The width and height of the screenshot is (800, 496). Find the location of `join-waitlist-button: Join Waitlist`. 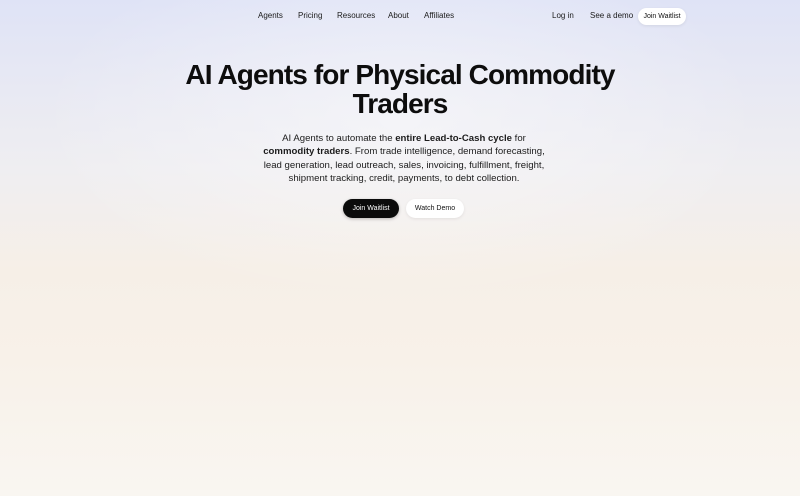

join-waitlist-button: Join Waitlist is located at coordinates (371, 208).